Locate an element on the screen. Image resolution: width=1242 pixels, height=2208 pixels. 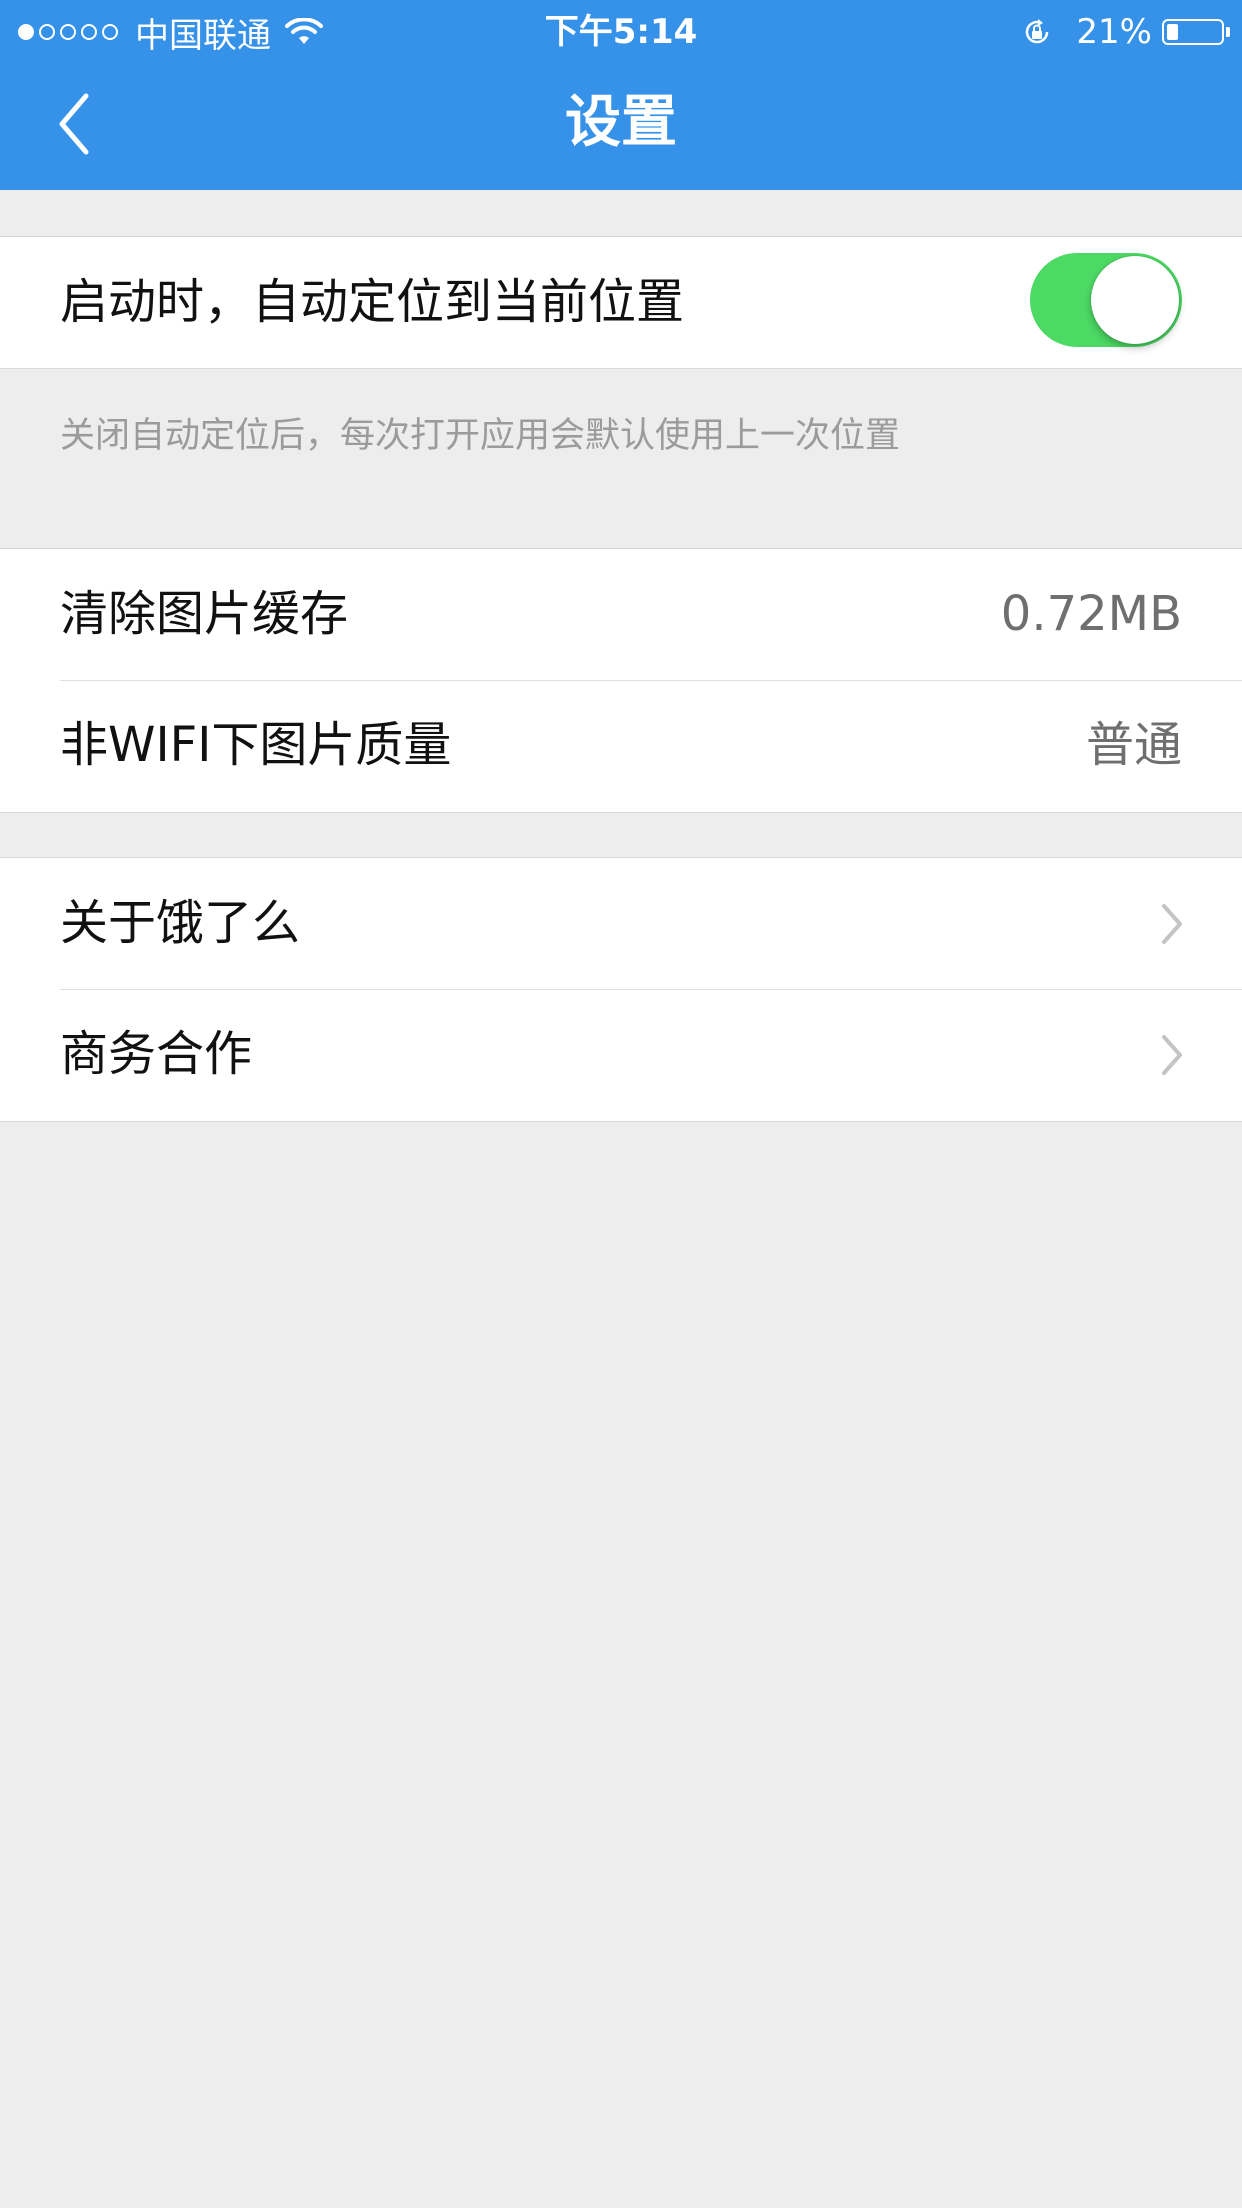
clear-cache-label: 清除图片缓存 is located at coordinates (204, 614).